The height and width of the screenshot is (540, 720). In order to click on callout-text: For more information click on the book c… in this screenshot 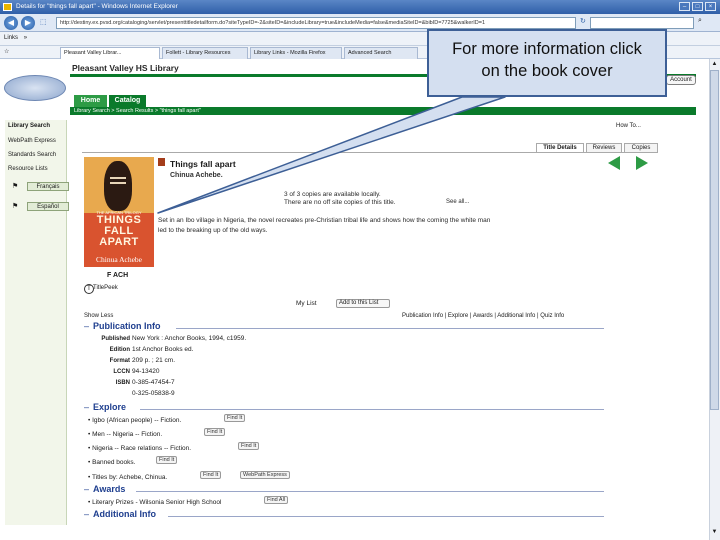, I will do `click(547, 60)`.